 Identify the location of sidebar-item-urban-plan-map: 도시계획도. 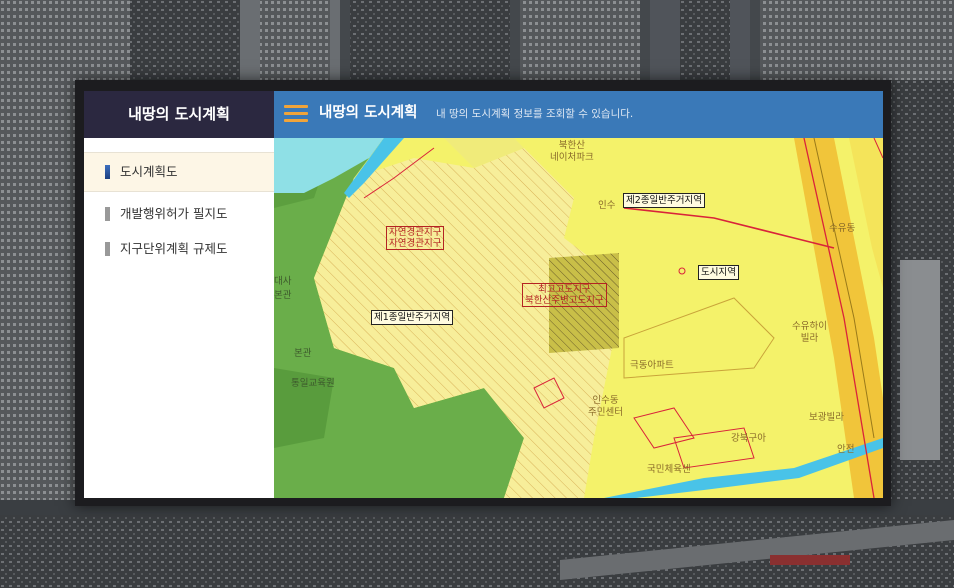
(179, 172).